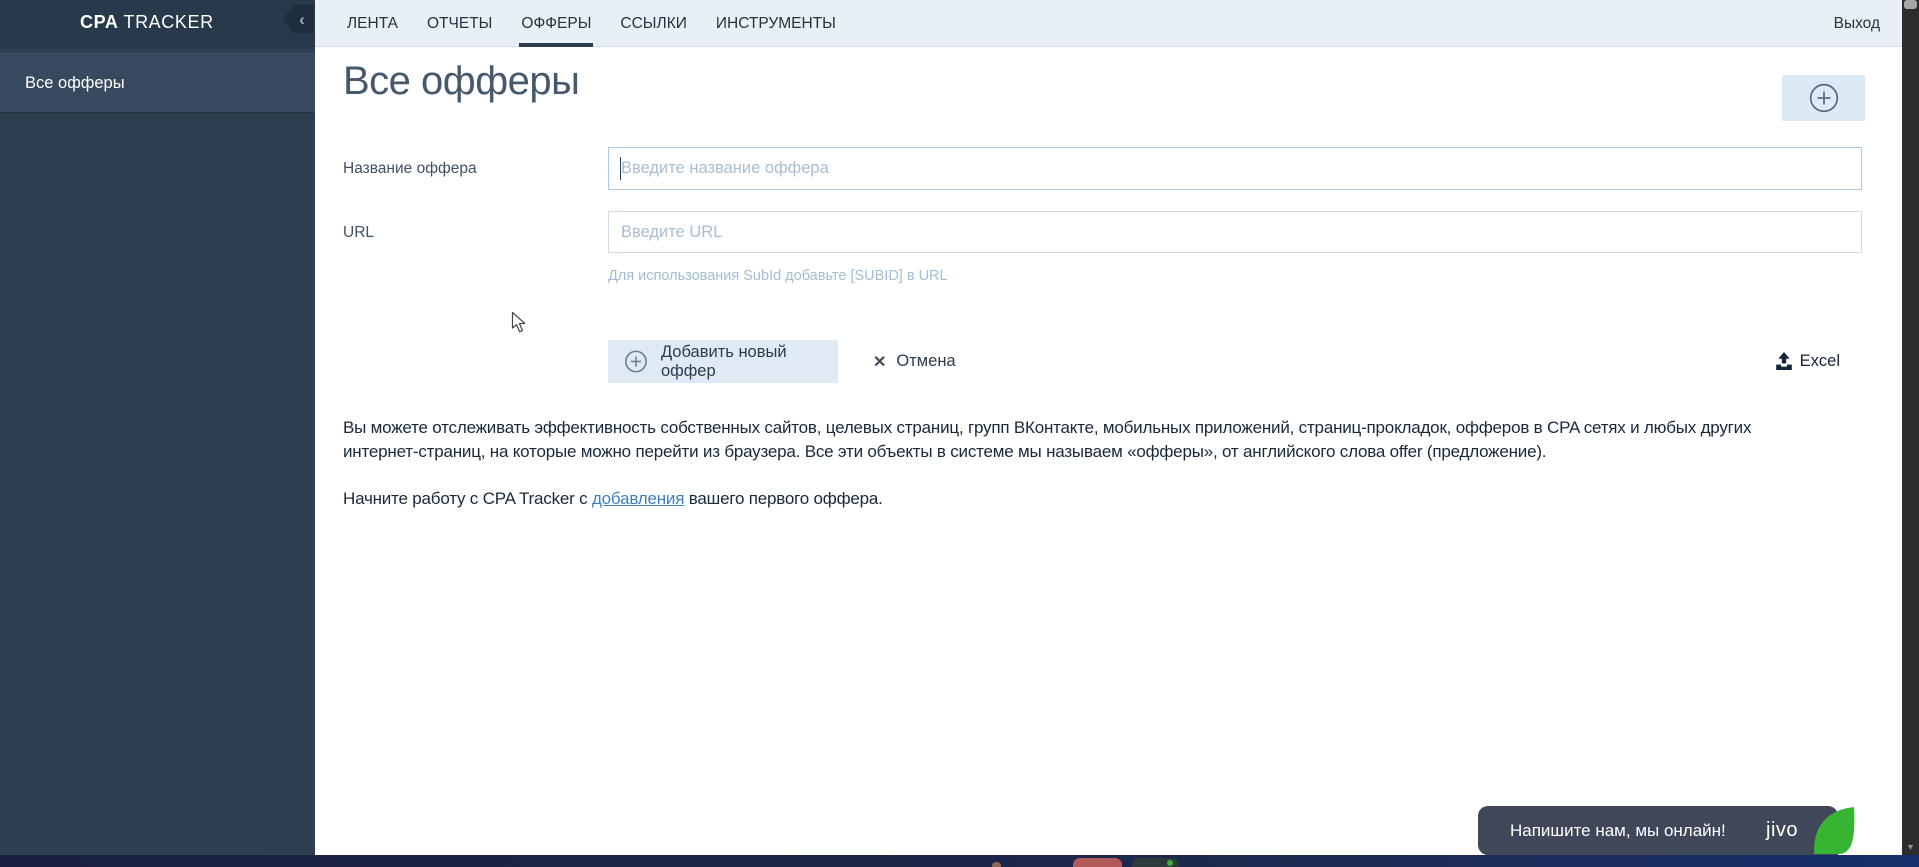  Describe the element at coordinates (1097, 862) in the screenshot. I see `bottom-bar-red-button` at that location.